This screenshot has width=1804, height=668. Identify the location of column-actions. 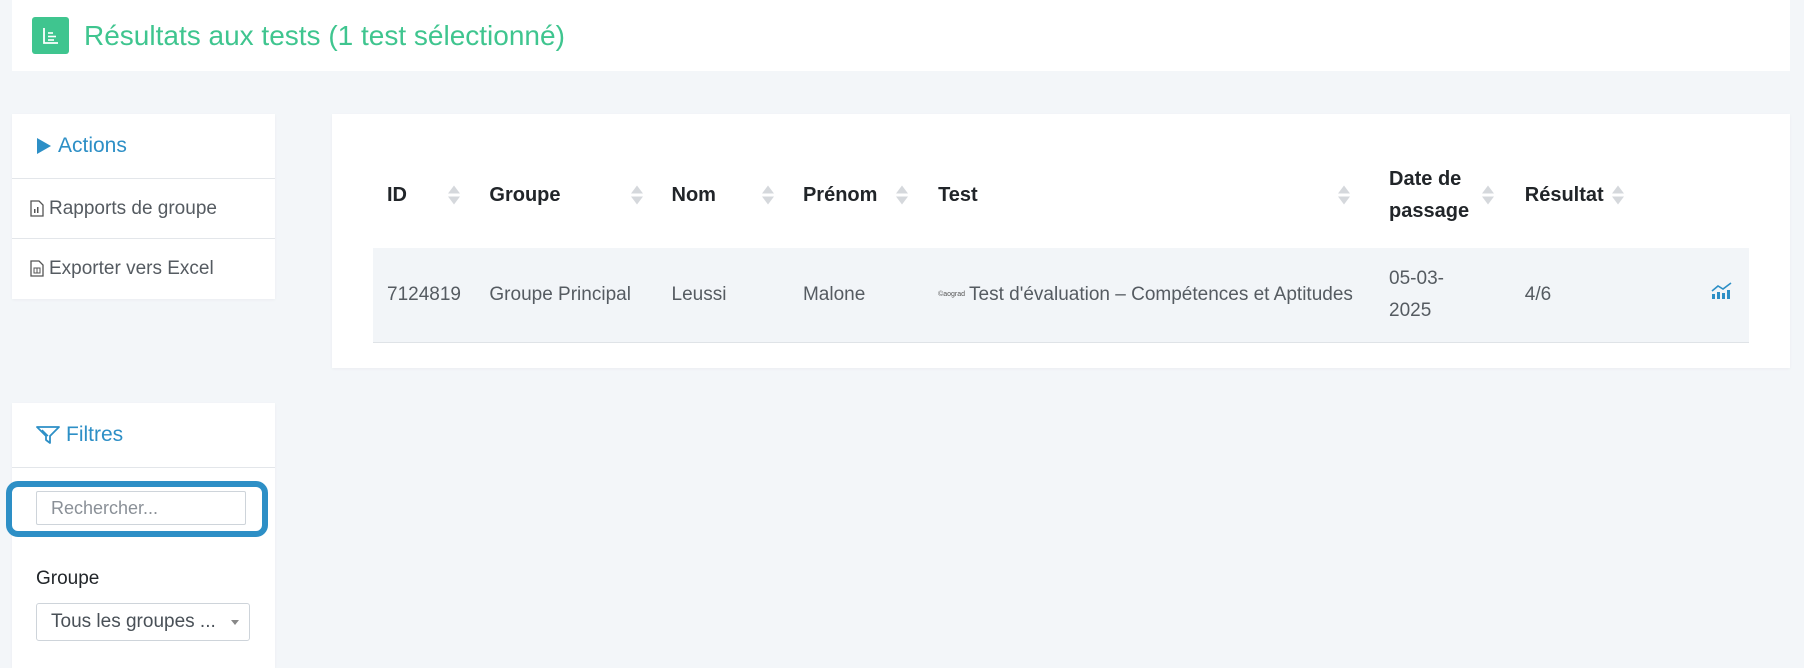
(1723, 195).